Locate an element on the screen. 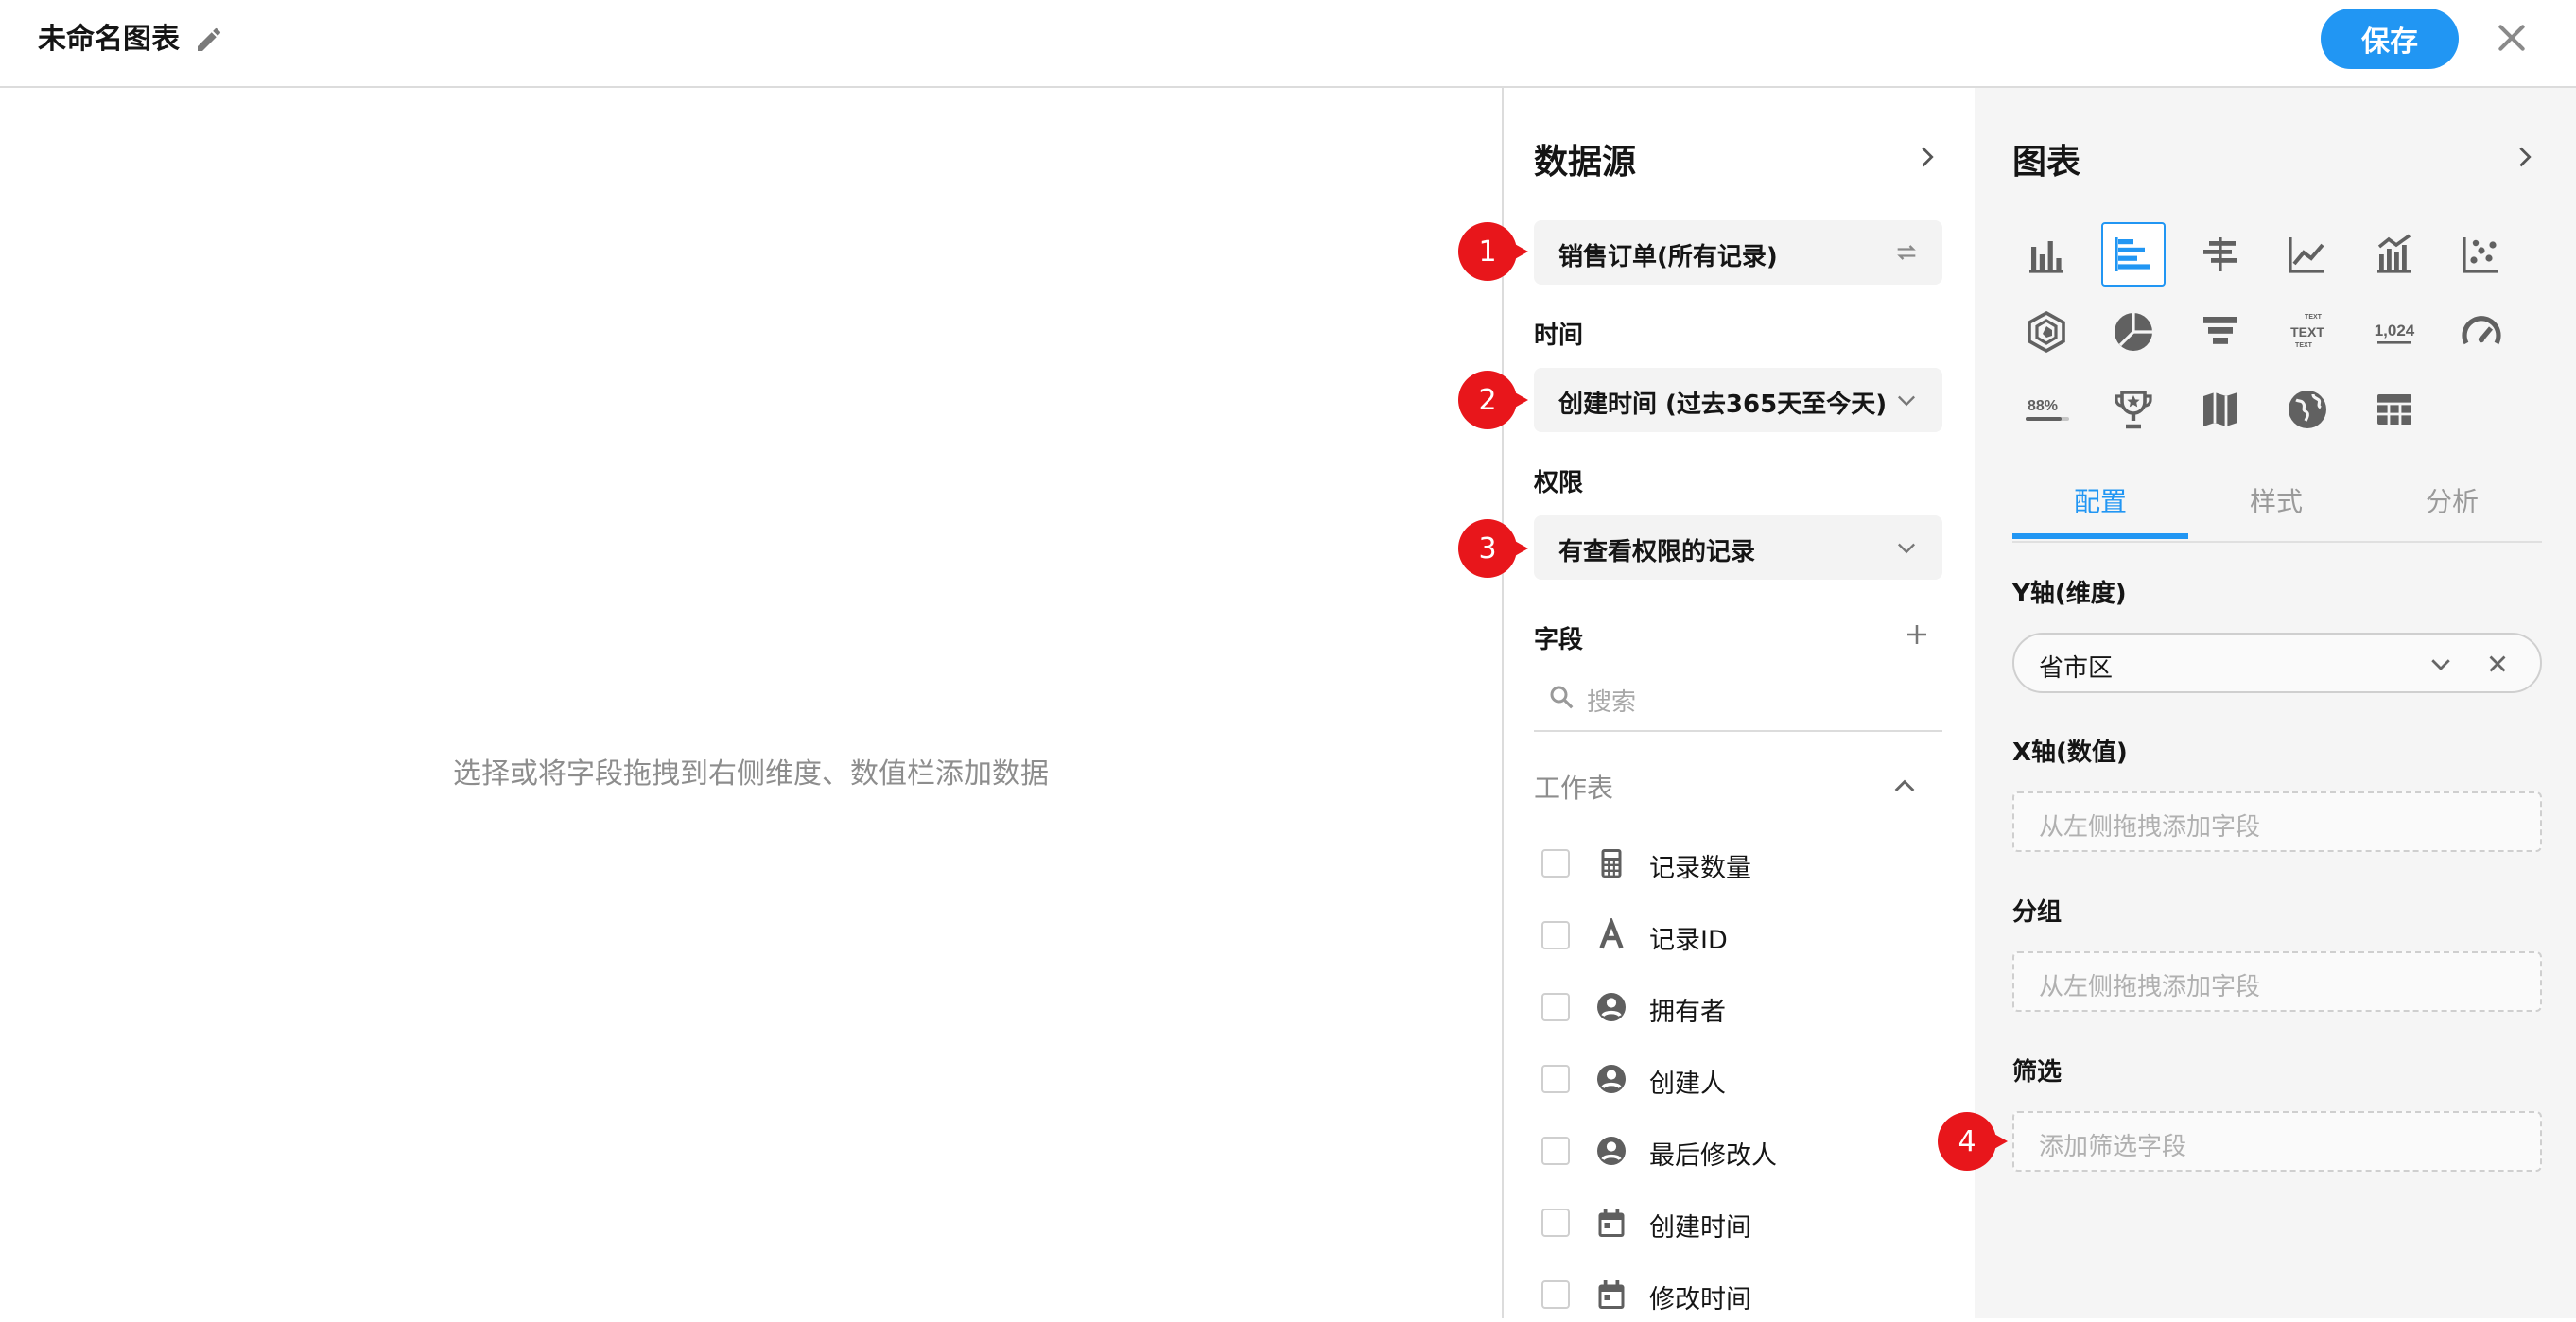 This screenshot has width=2576, height=1322. chart-type-world-map is located at coordinates (2307, 409).